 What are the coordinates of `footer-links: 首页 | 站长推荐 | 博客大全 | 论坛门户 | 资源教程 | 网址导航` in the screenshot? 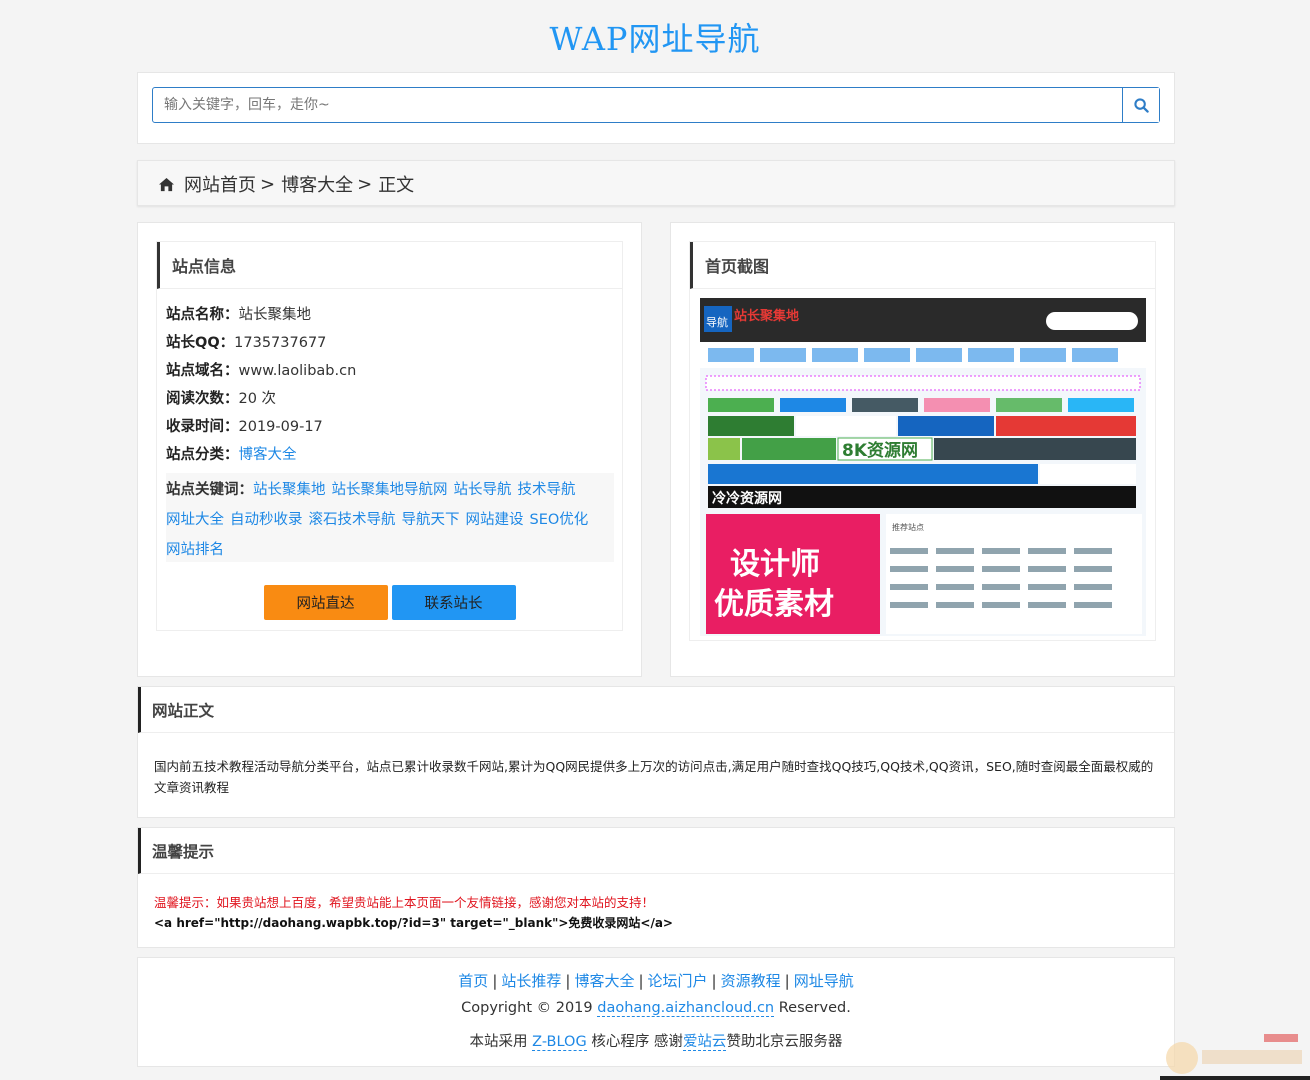 It's located at (656, 981).